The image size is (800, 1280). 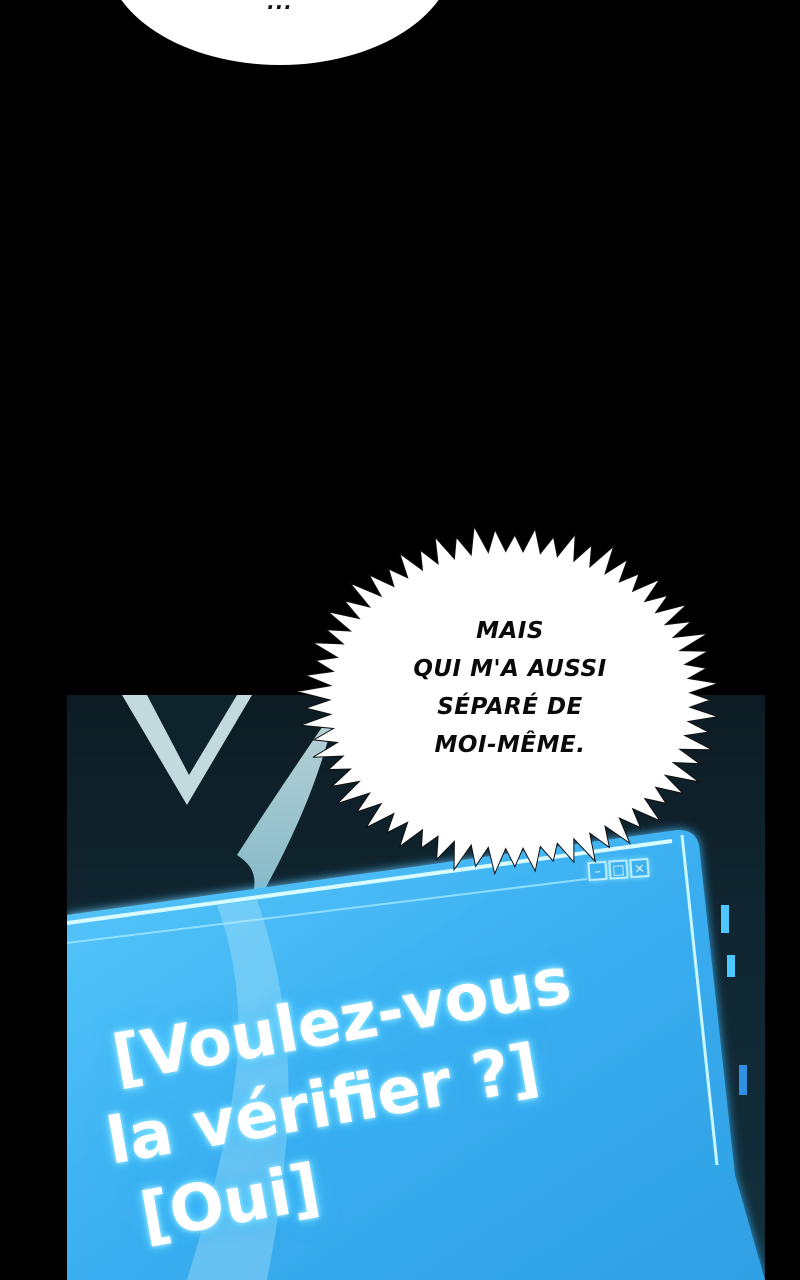 What do you see at coordinates (510, 631) in the screenshot?
I see `speech-line-1: MAIS` at bounding box center [510, 631].